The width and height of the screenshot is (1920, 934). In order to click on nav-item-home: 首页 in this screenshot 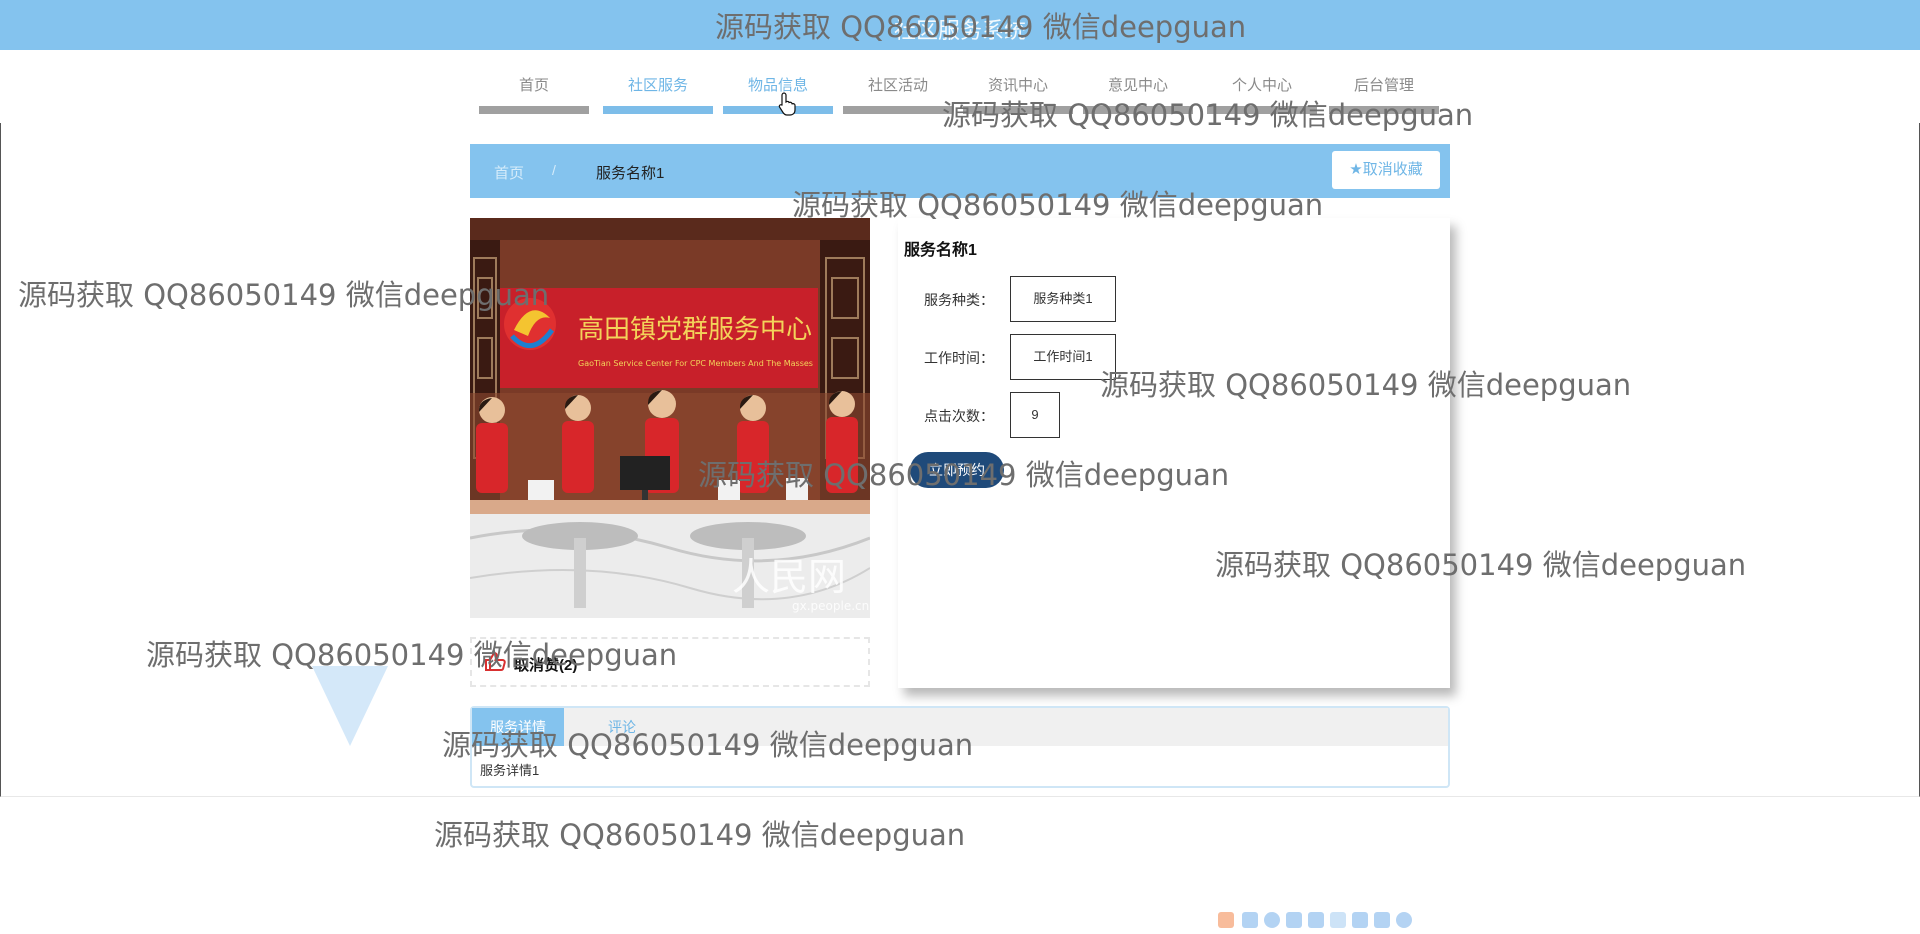, I will do `click(534, 91)`.